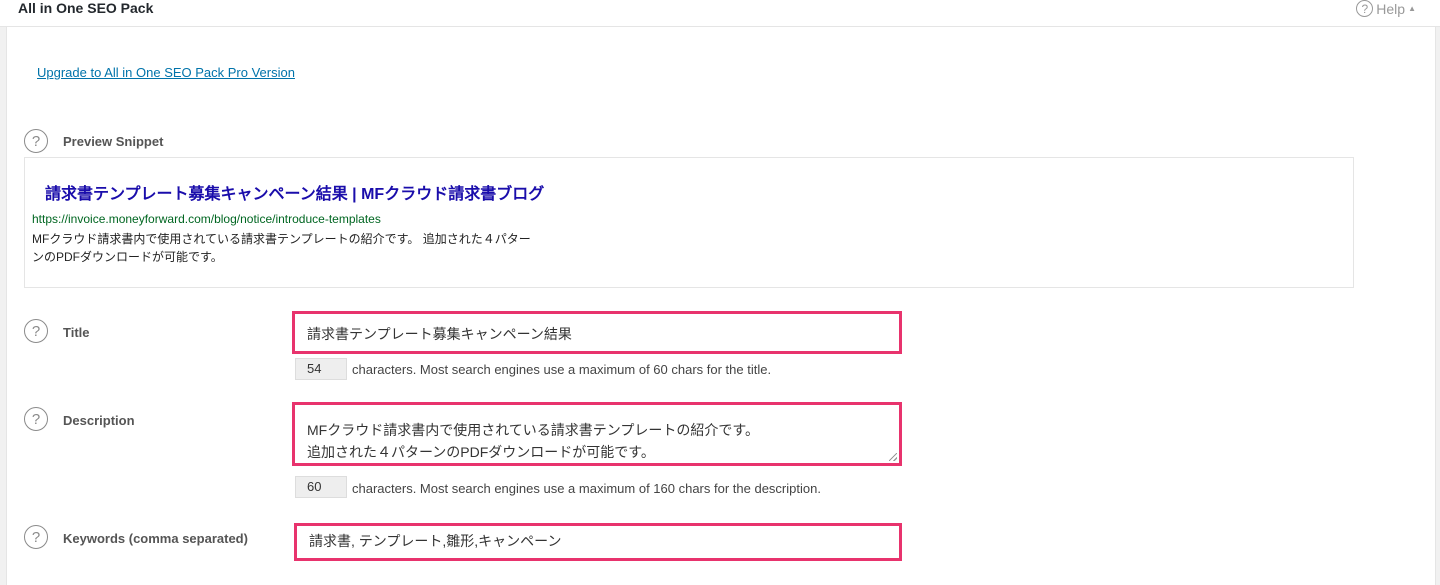 The image size is (1440, 585). I want to click on title-char-counter: 54, so click(321, 369).